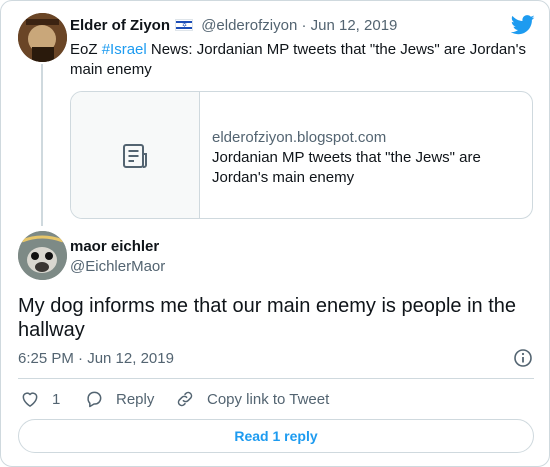  Describe the element at coordinates (114, 246) in the screenshot. I see `author-name: maor eichler` at that location.